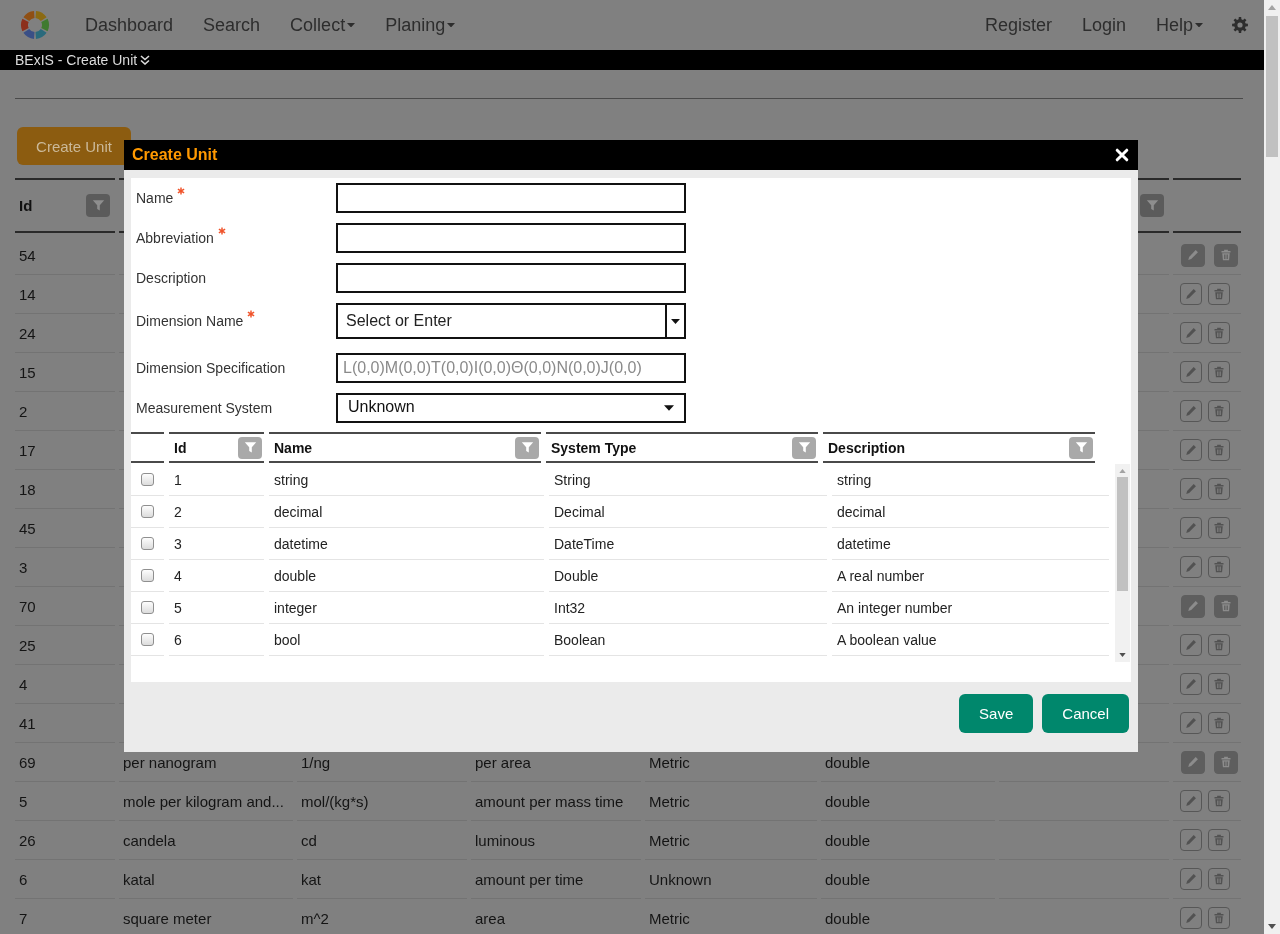 The width and height of the screenshot is (1280, 934). I want to click on double-chevron-down-icon, so click(145, 60).